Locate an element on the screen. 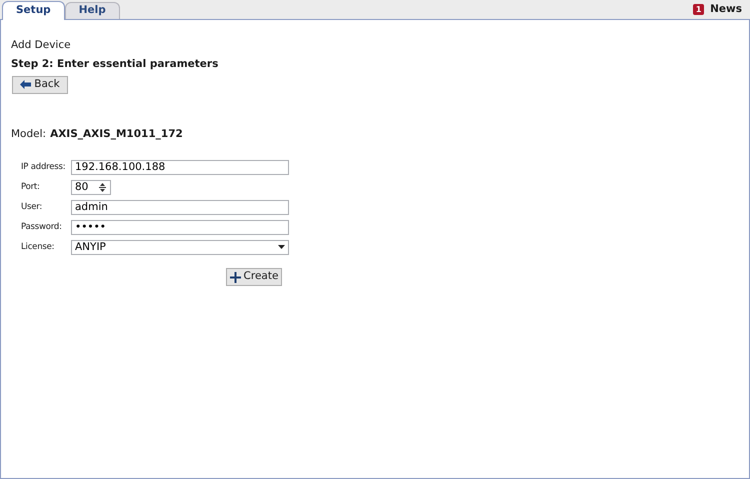  news-link: 1 News is located at coordinates (721, 9).